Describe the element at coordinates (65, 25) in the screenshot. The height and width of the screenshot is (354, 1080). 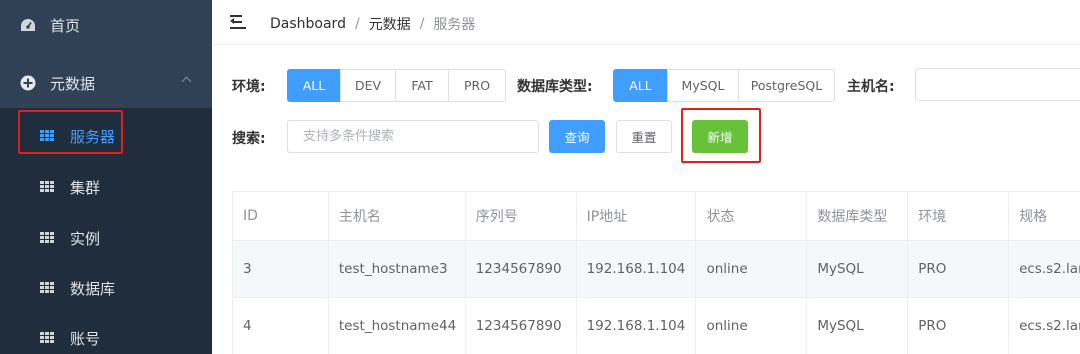
I see `sidebar-item-label: 首页` at that location.